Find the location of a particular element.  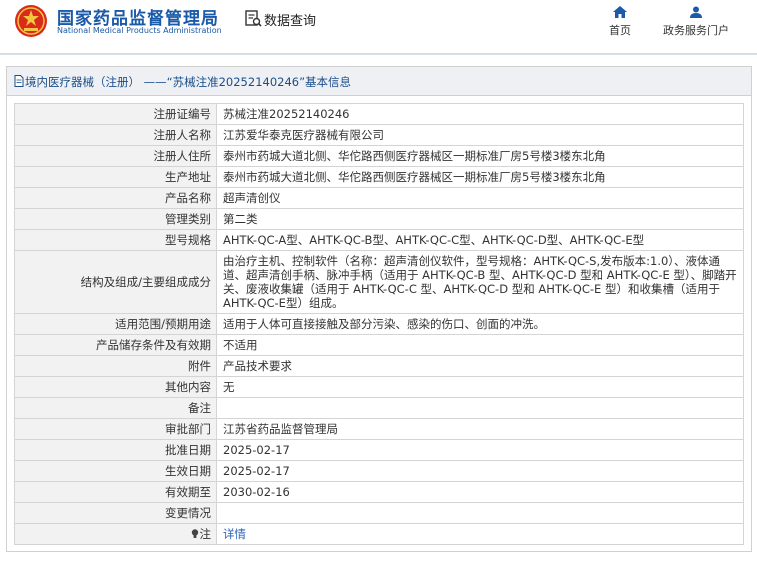

field-label: 产品名称 is located at coordinates (115, 198).